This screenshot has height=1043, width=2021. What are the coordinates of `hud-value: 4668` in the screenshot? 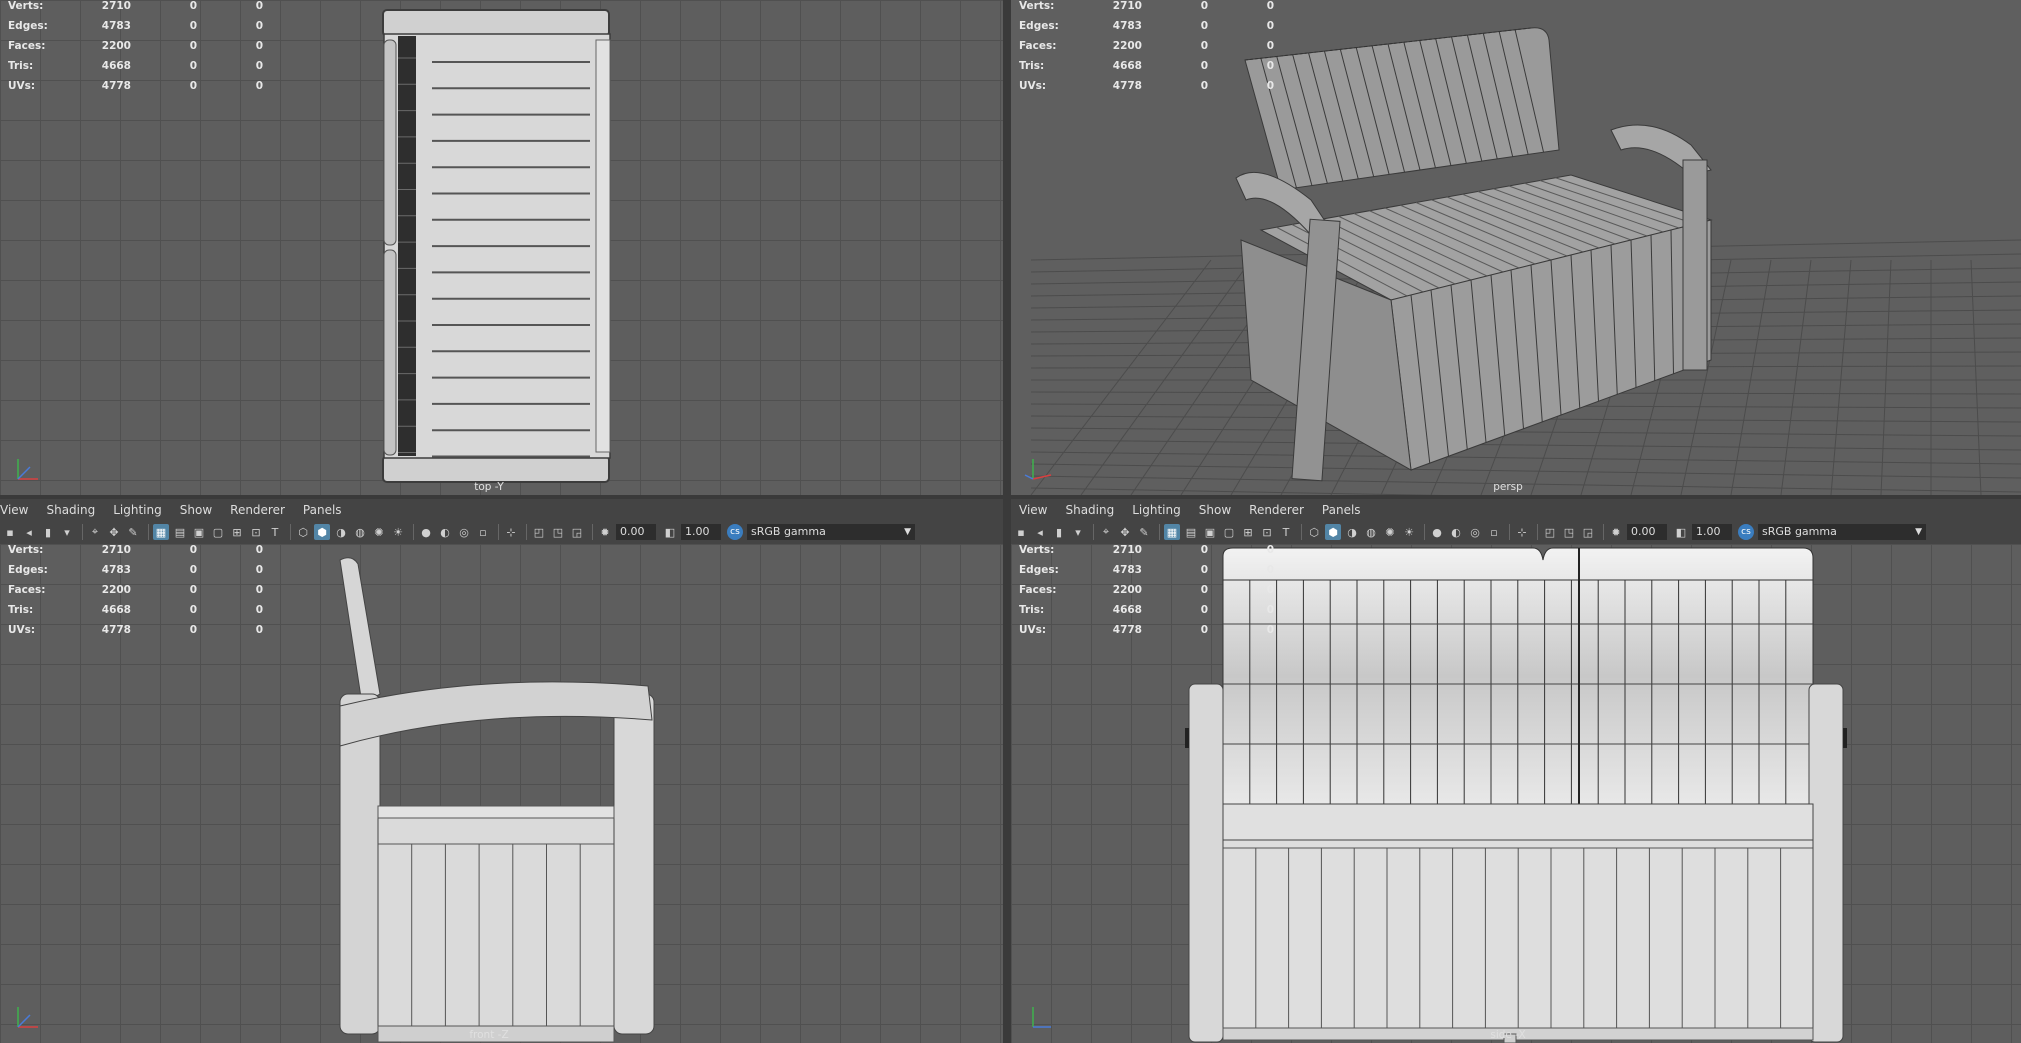 It's located at (116, 610).